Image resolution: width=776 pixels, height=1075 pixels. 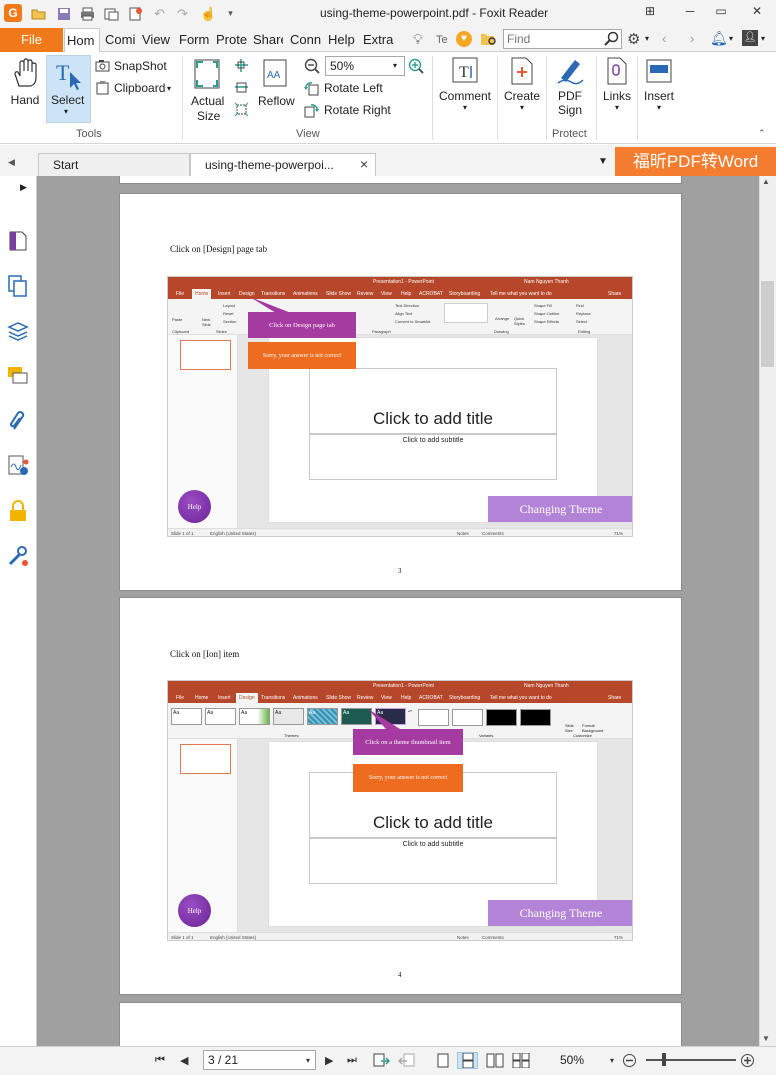 What do you see at coordinates (762, 133) in the screenshot?
I see `collapse-ribbon-icon: ⌃` at bounding box center [762, 133].